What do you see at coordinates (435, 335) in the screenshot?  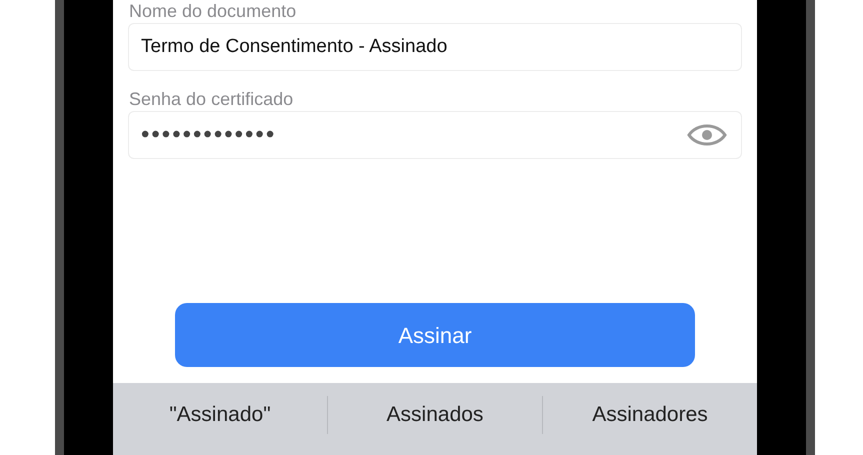 I see `sign-button: Assinar` at bounding box center [435, 335].